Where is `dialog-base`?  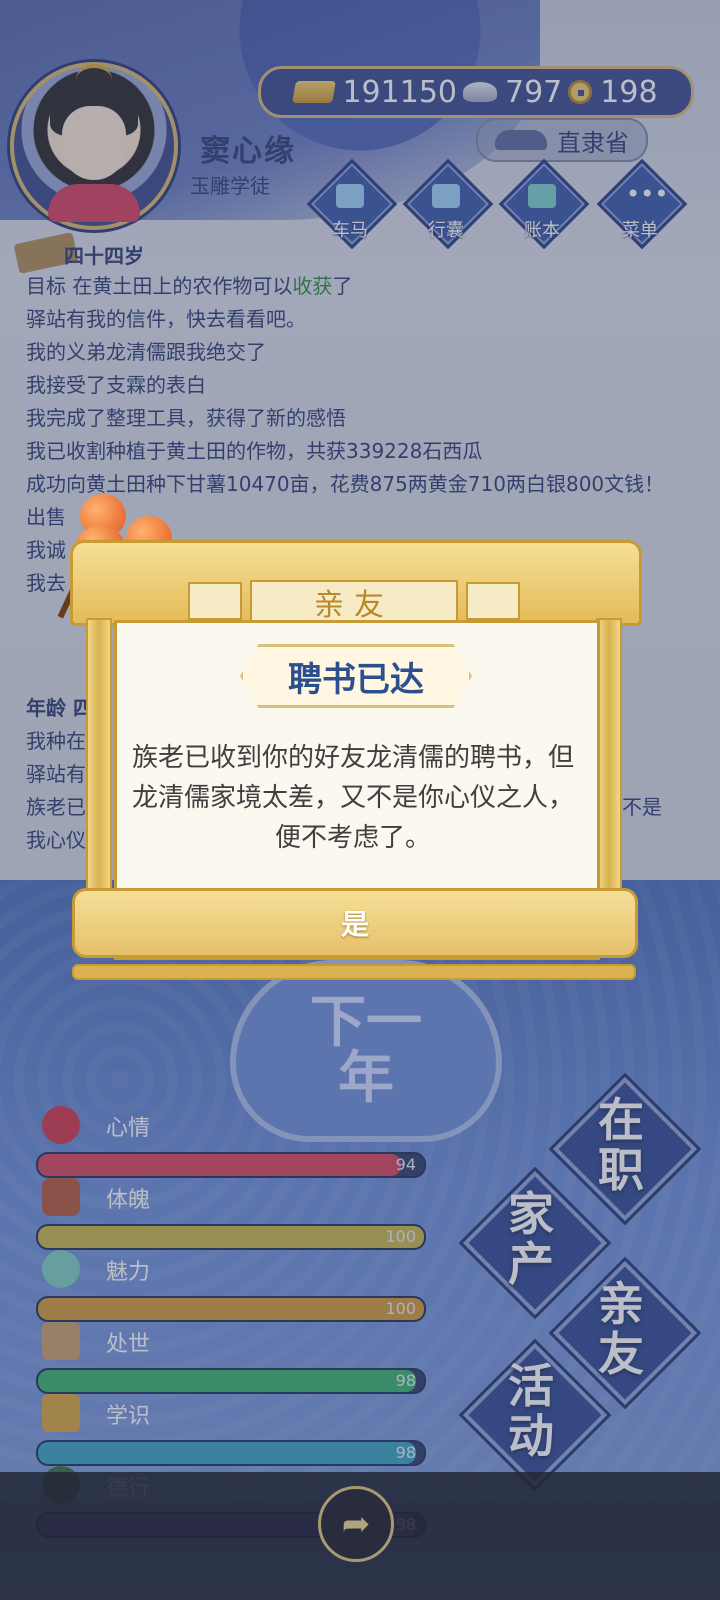
dialog-base is located at coordinates (354, 972).